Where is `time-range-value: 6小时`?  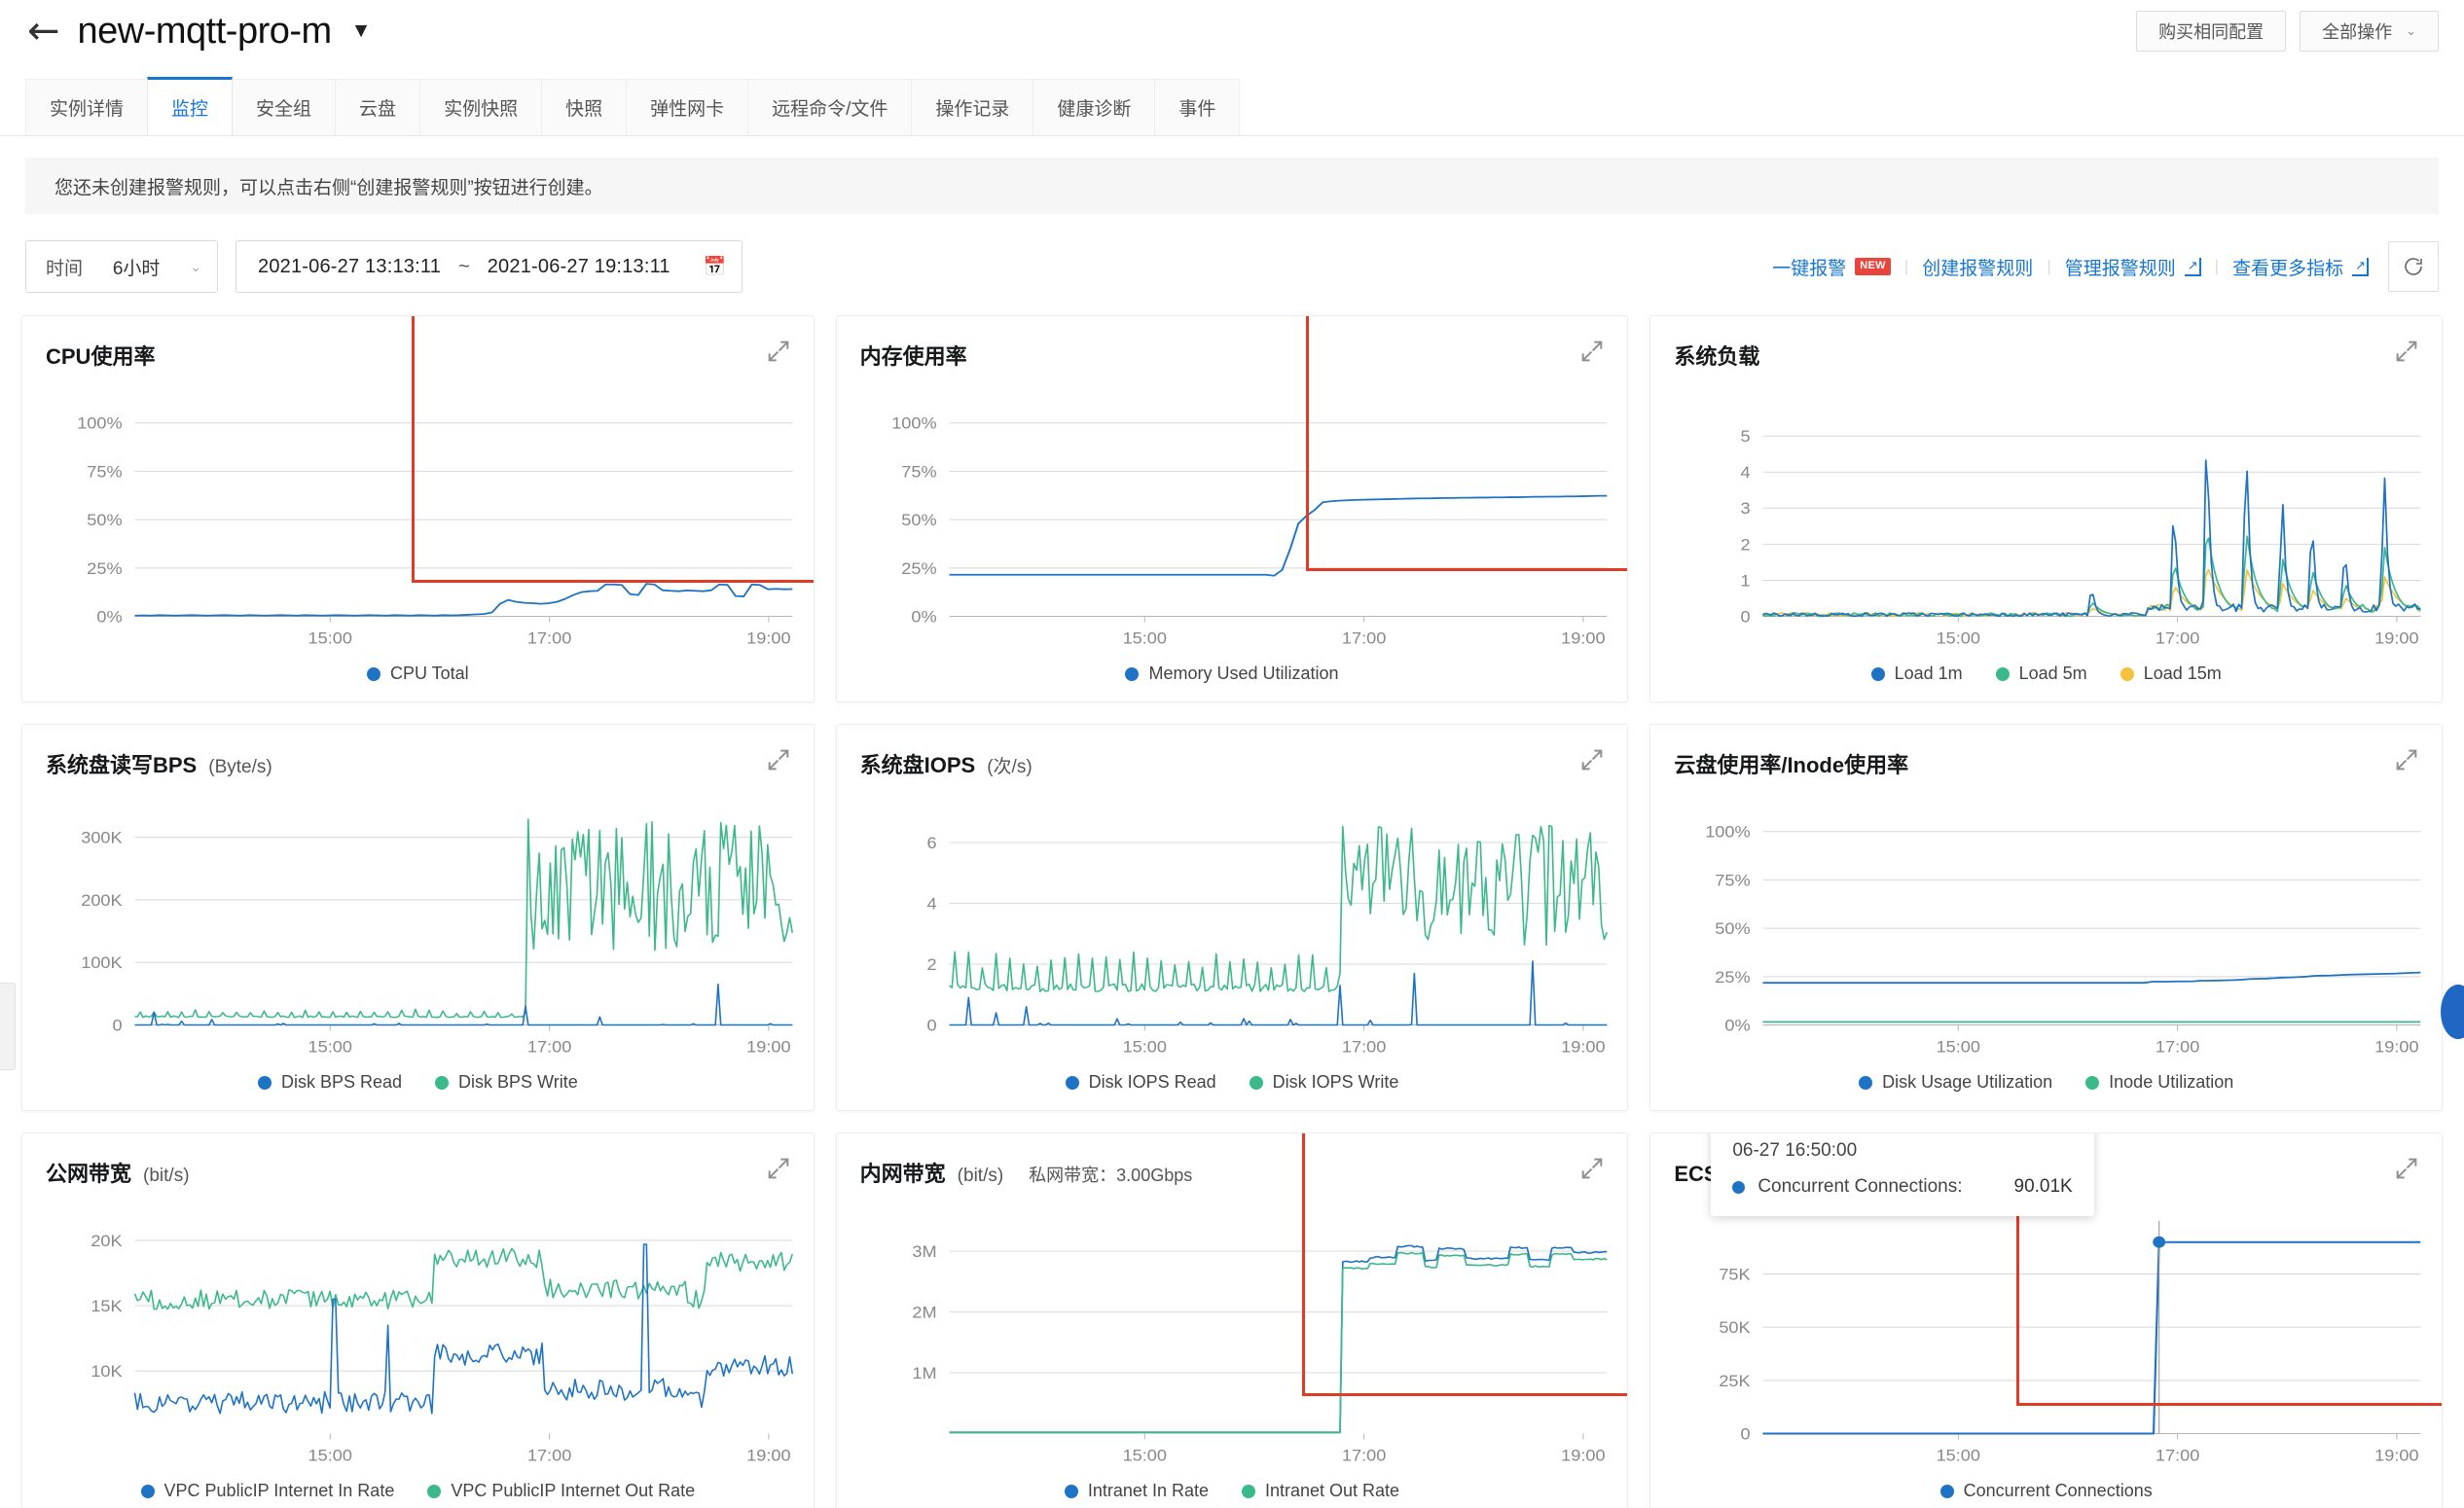
time-range-value: 6小时 is located at coordinates (136, 268).